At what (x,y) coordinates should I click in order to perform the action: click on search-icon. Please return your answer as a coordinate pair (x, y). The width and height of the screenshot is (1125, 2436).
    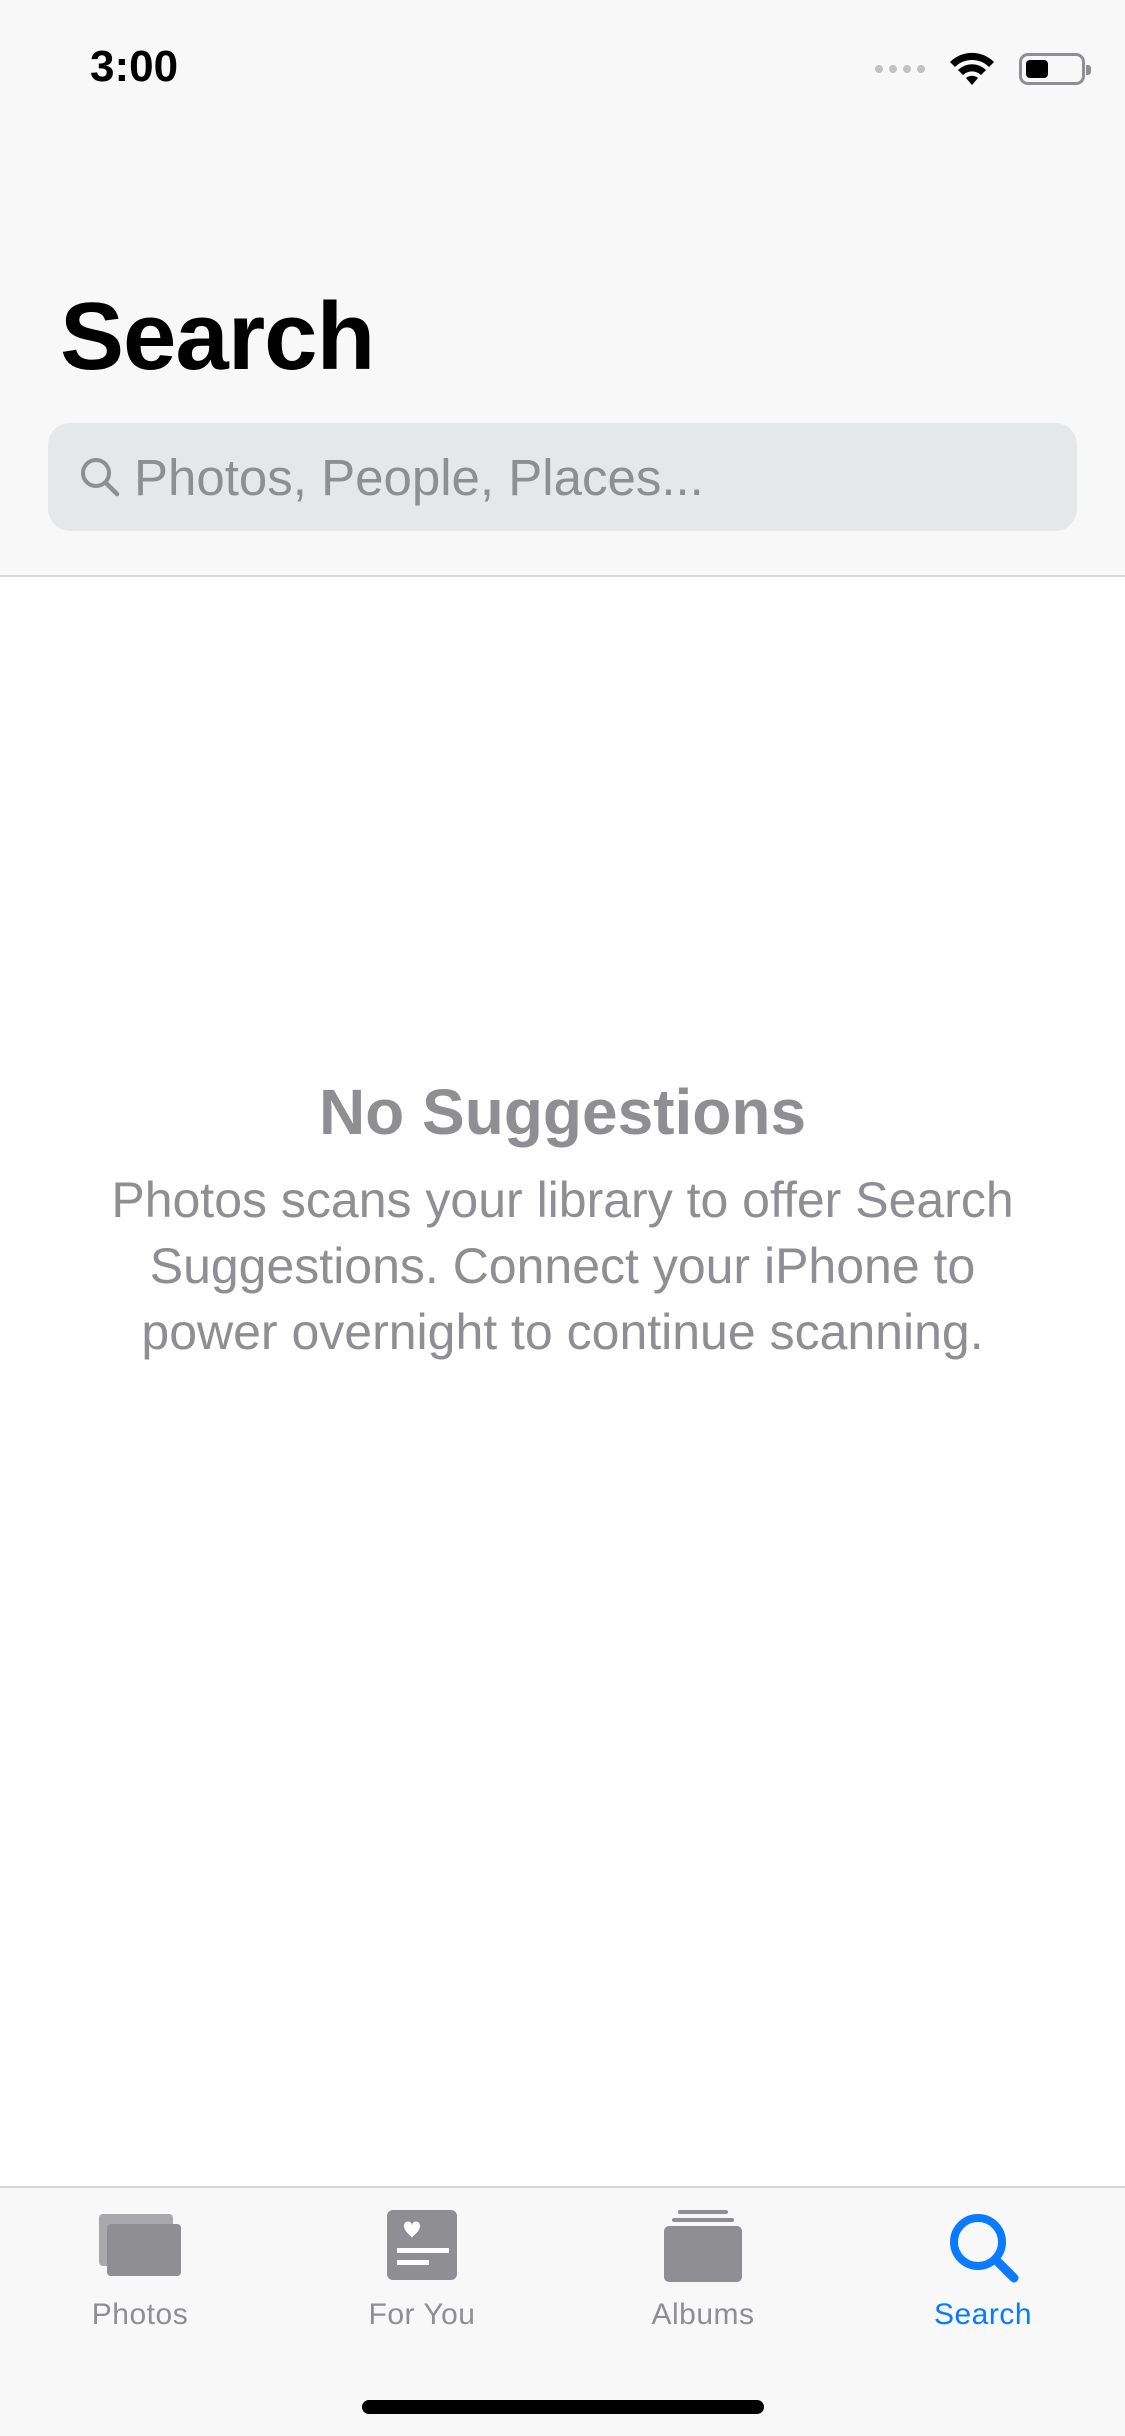
    Looking at the image, I should click on (984, 2248).